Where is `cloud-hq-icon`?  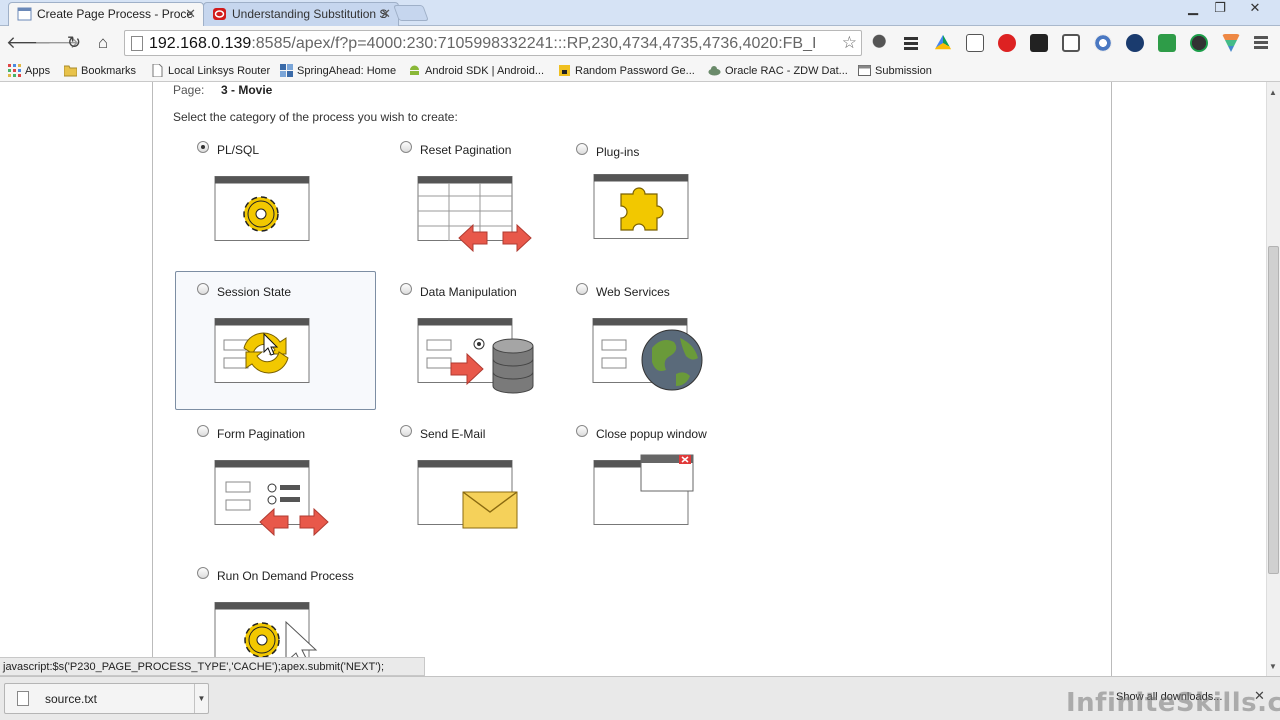 cloud-hq-icon is located at coordinates (975, 43).